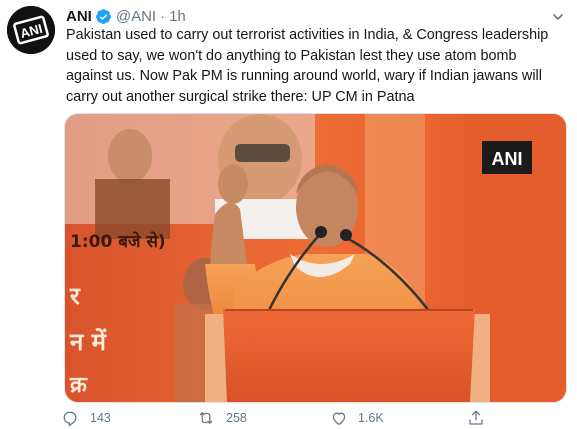 The width and height of the screenshot is (577, 429). I want to click on like-icon, so click(339, 418).